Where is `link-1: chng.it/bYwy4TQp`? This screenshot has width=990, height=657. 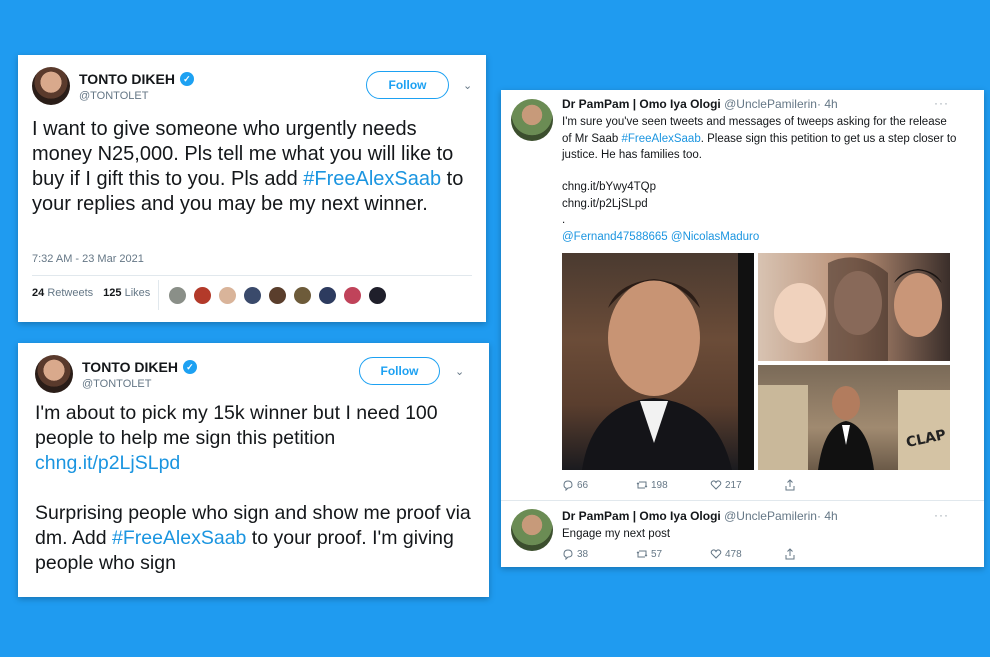
link-1: chng.it/bYwy4TQp is located at coordinates (609, 187).